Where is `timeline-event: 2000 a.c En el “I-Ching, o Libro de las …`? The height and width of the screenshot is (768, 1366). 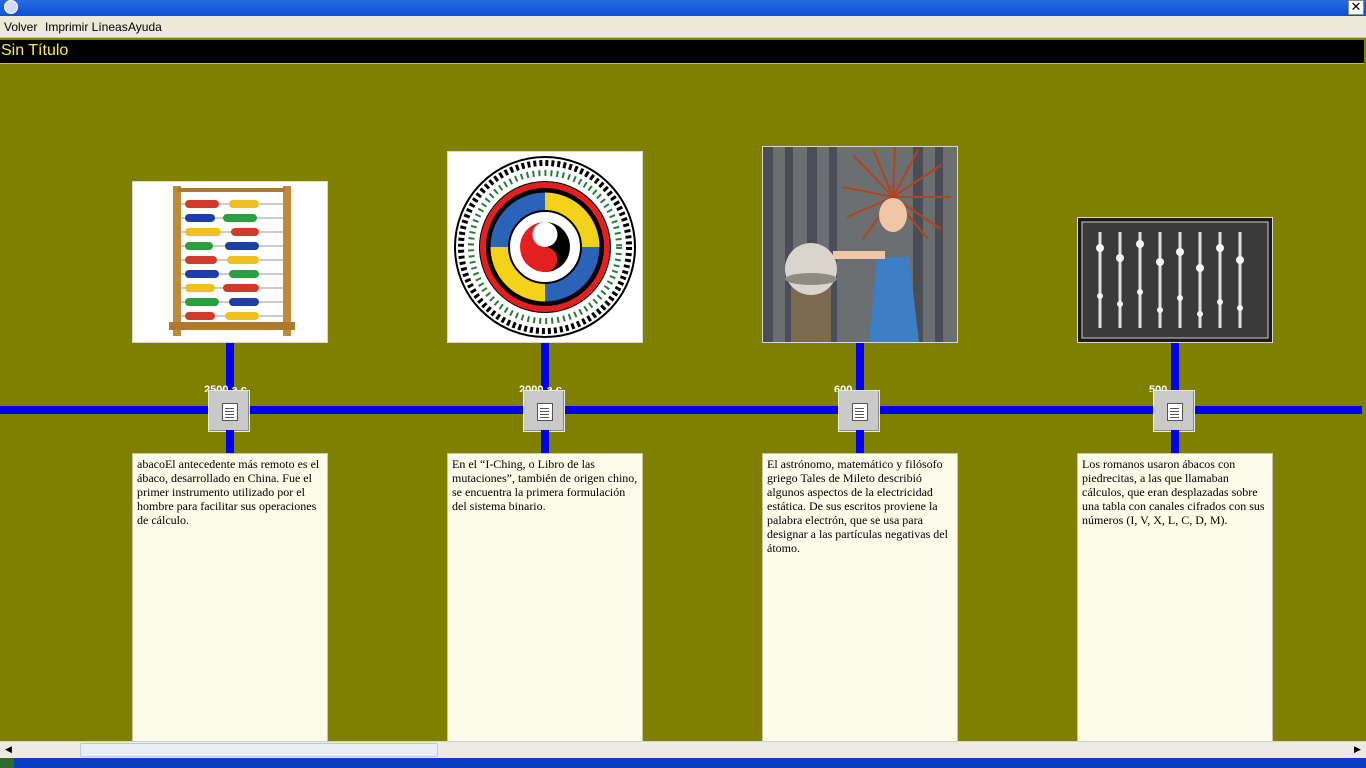
timeline-event: 2000 a.c En el “I-Ching, o Libro de las … is located at coordinates (545, 384).